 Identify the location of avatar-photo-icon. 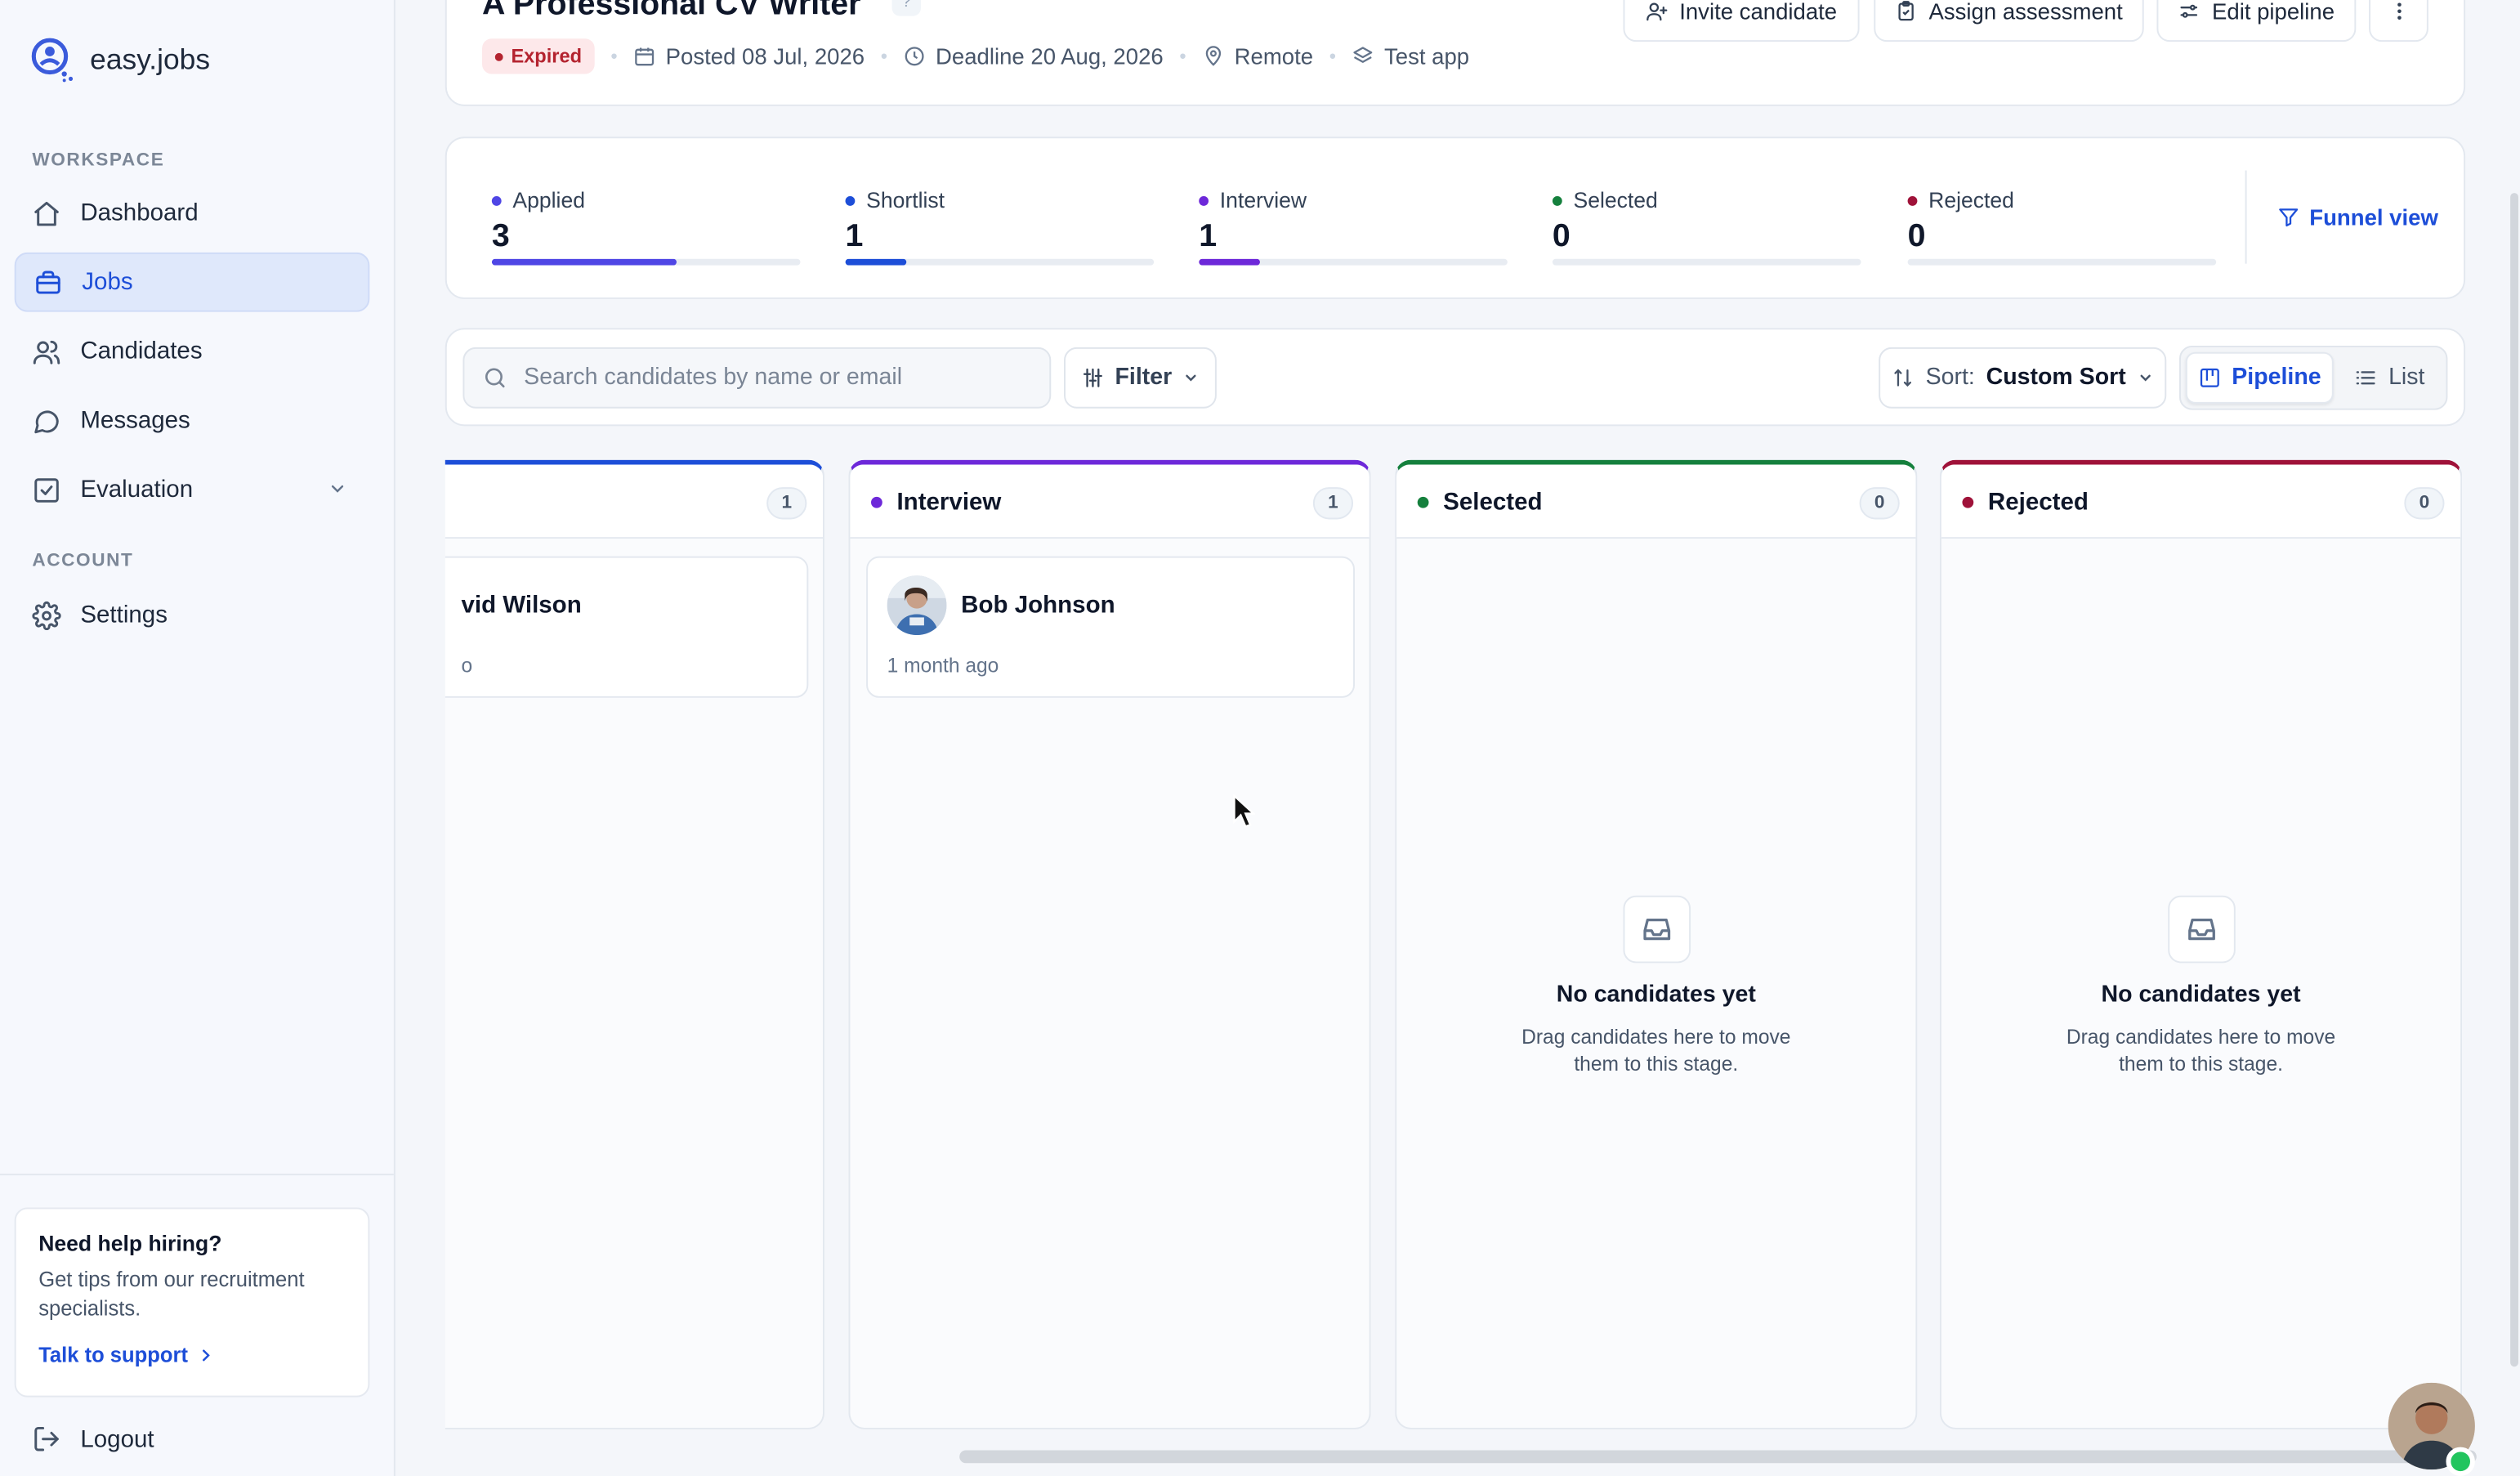
(917, 605).